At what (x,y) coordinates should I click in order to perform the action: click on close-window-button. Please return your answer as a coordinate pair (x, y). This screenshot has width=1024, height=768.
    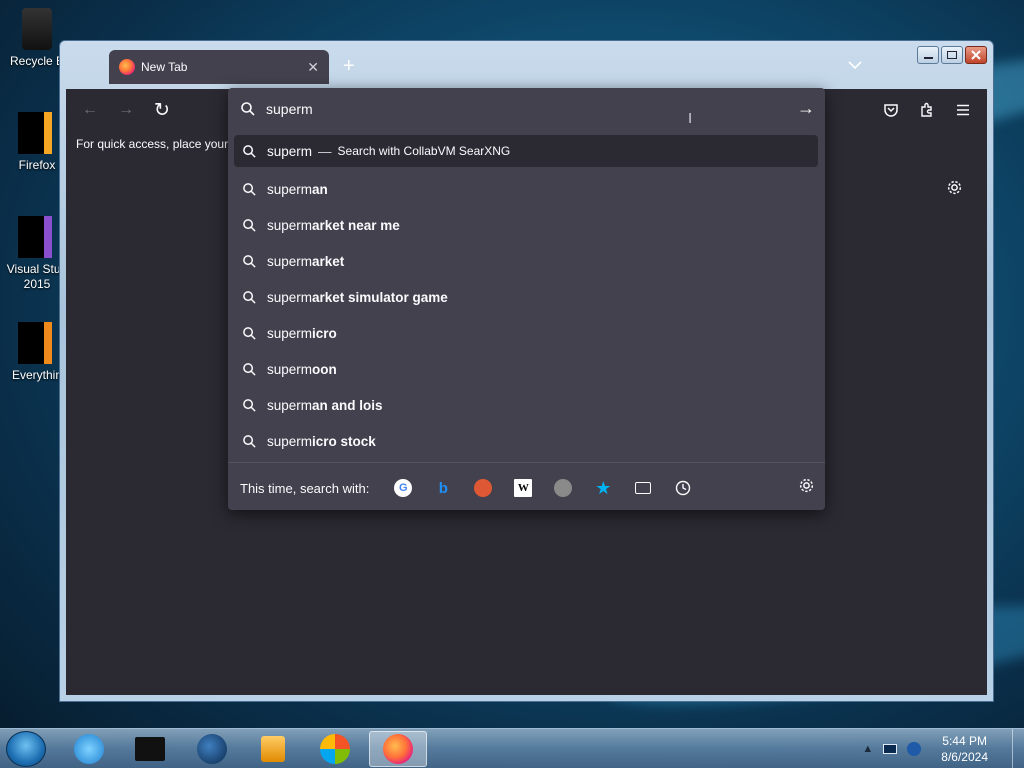
    Looking at the image, I should click on (976, 55).